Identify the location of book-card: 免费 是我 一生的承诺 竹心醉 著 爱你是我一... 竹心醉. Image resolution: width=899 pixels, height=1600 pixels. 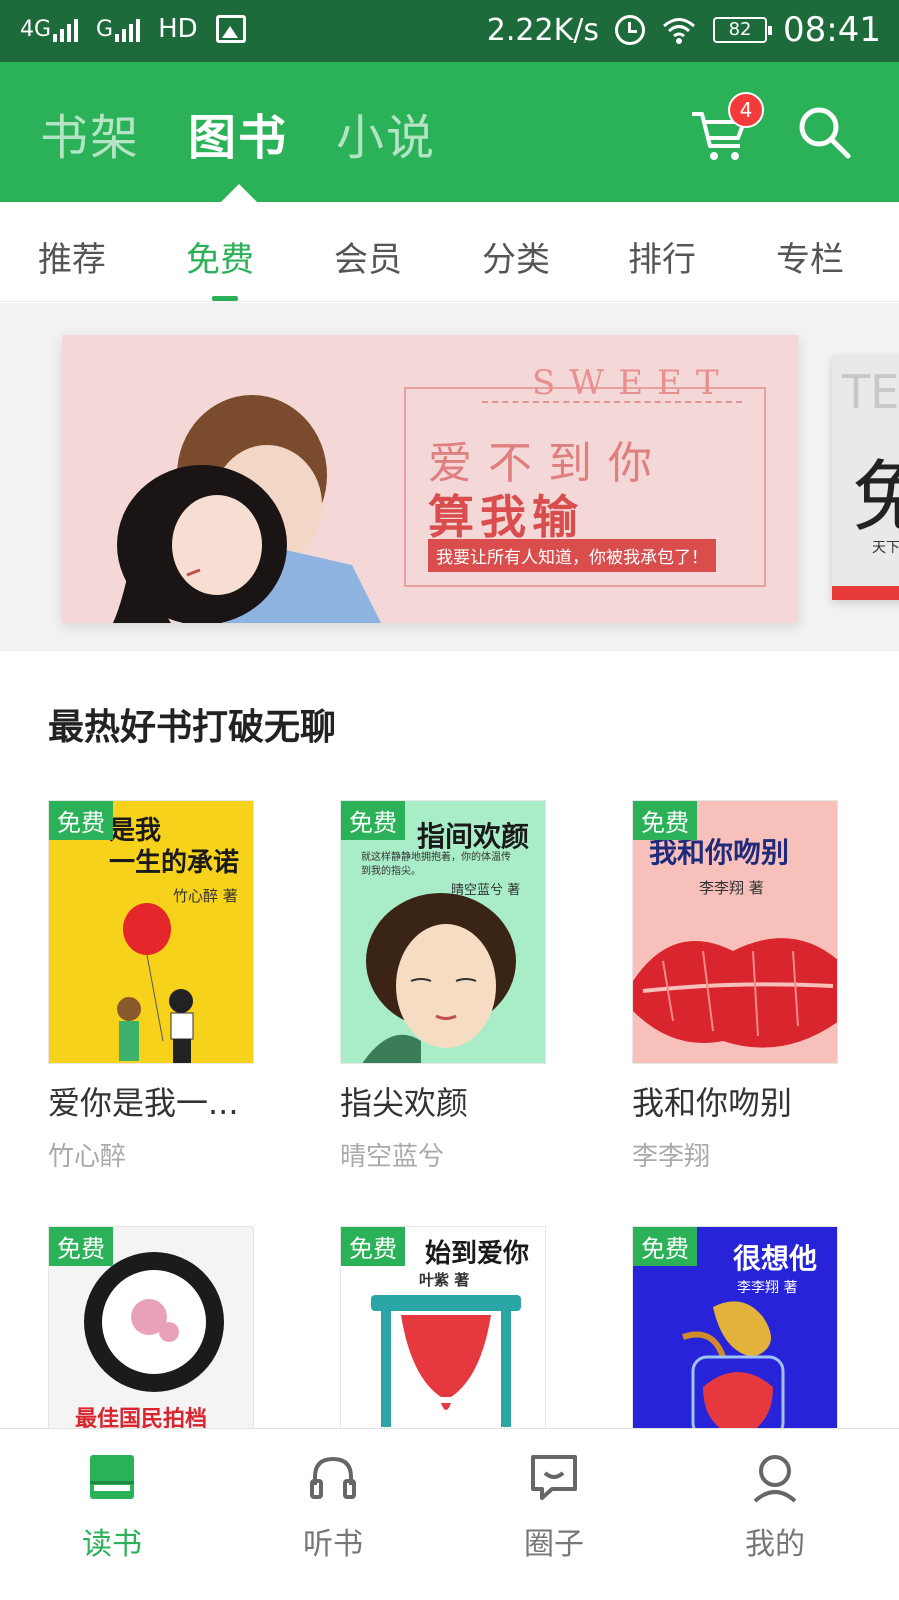
(151, 986).